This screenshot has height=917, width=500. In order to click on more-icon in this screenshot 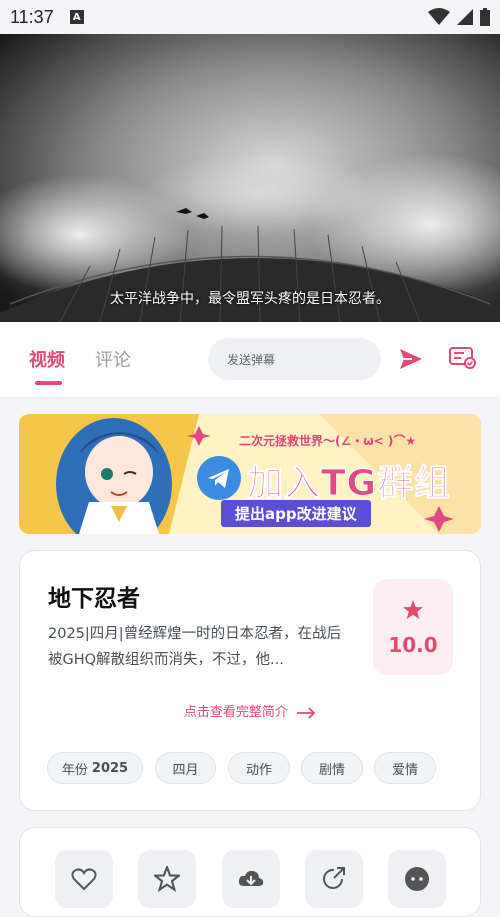, I will do `click(417, 879)`.